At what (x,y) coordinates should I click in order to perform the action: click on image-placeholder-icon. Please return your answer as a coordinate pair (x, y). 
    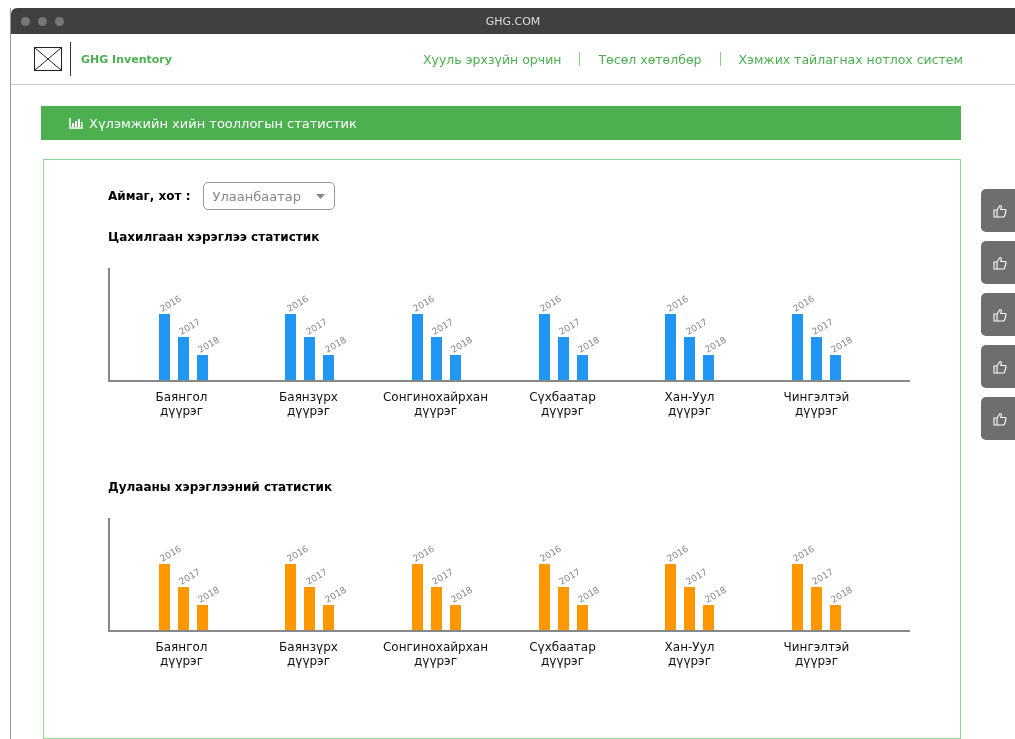
    Looking at the image, I should click on (48, 59).